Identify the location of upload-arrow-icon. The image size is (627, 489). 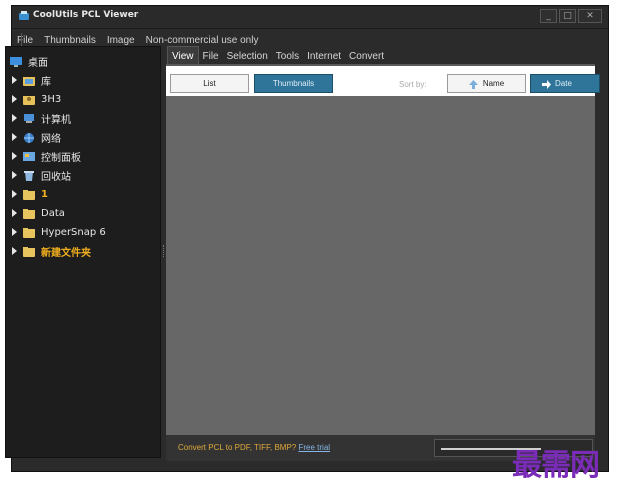
(473, 84).